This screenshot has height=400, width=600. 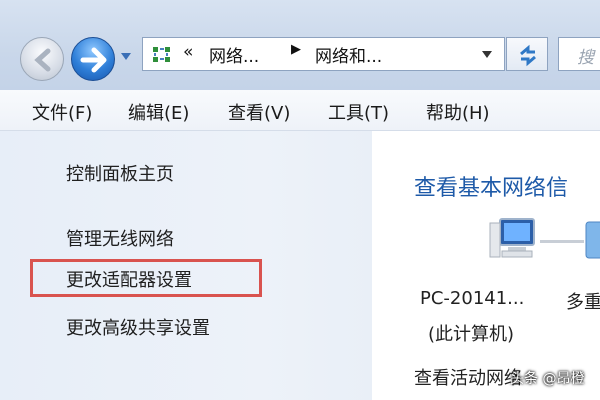 What do you see at coordinates (471, 334) in the screenshot?
I see `computer-subtitle: (此计算机)` at bounding box center [471, 334].